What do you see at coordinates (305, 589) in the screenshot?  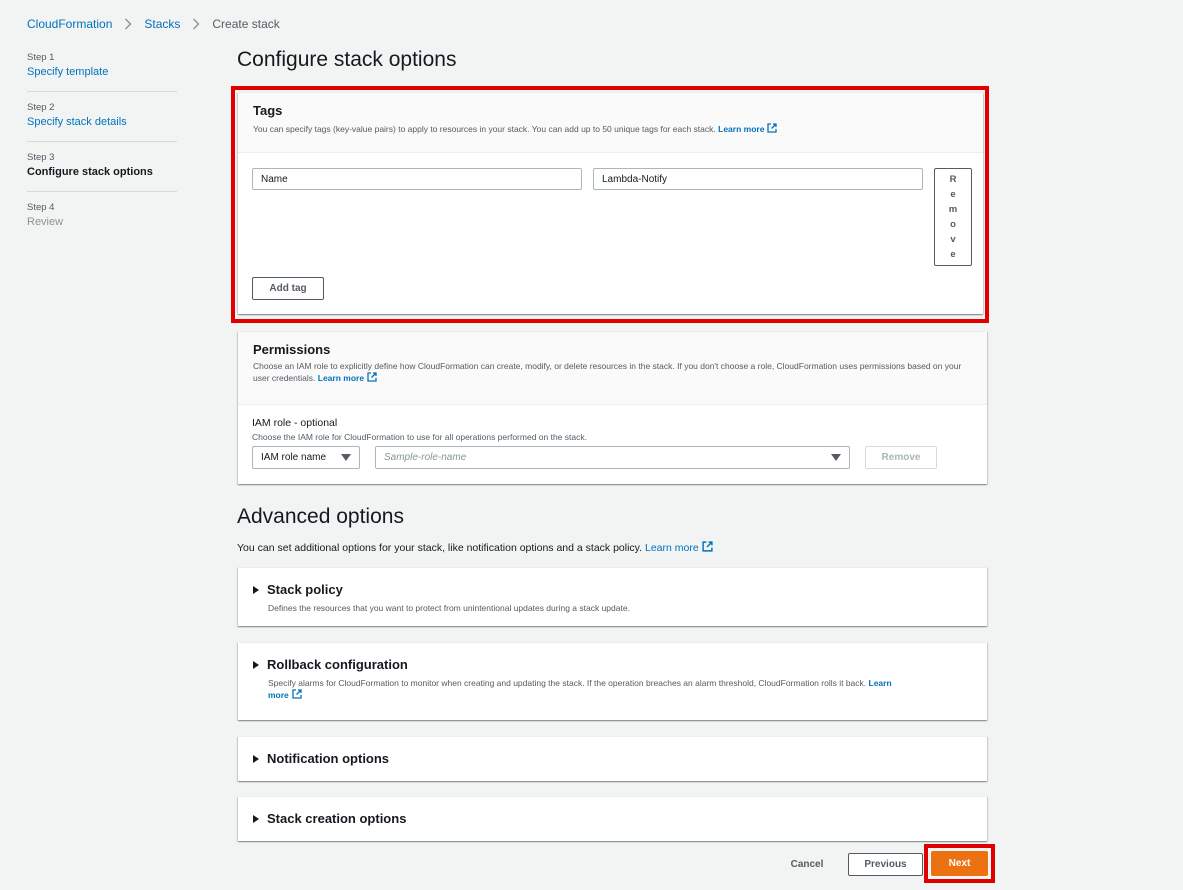 I see `stack-policy-title: Stack policy` at bounding box center [305, 589].